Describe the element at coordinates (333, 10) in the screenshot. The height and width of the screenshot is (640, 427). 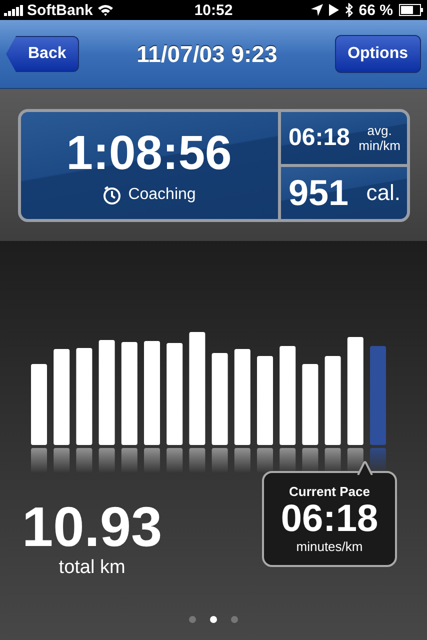
I see `play-icon` at that location.